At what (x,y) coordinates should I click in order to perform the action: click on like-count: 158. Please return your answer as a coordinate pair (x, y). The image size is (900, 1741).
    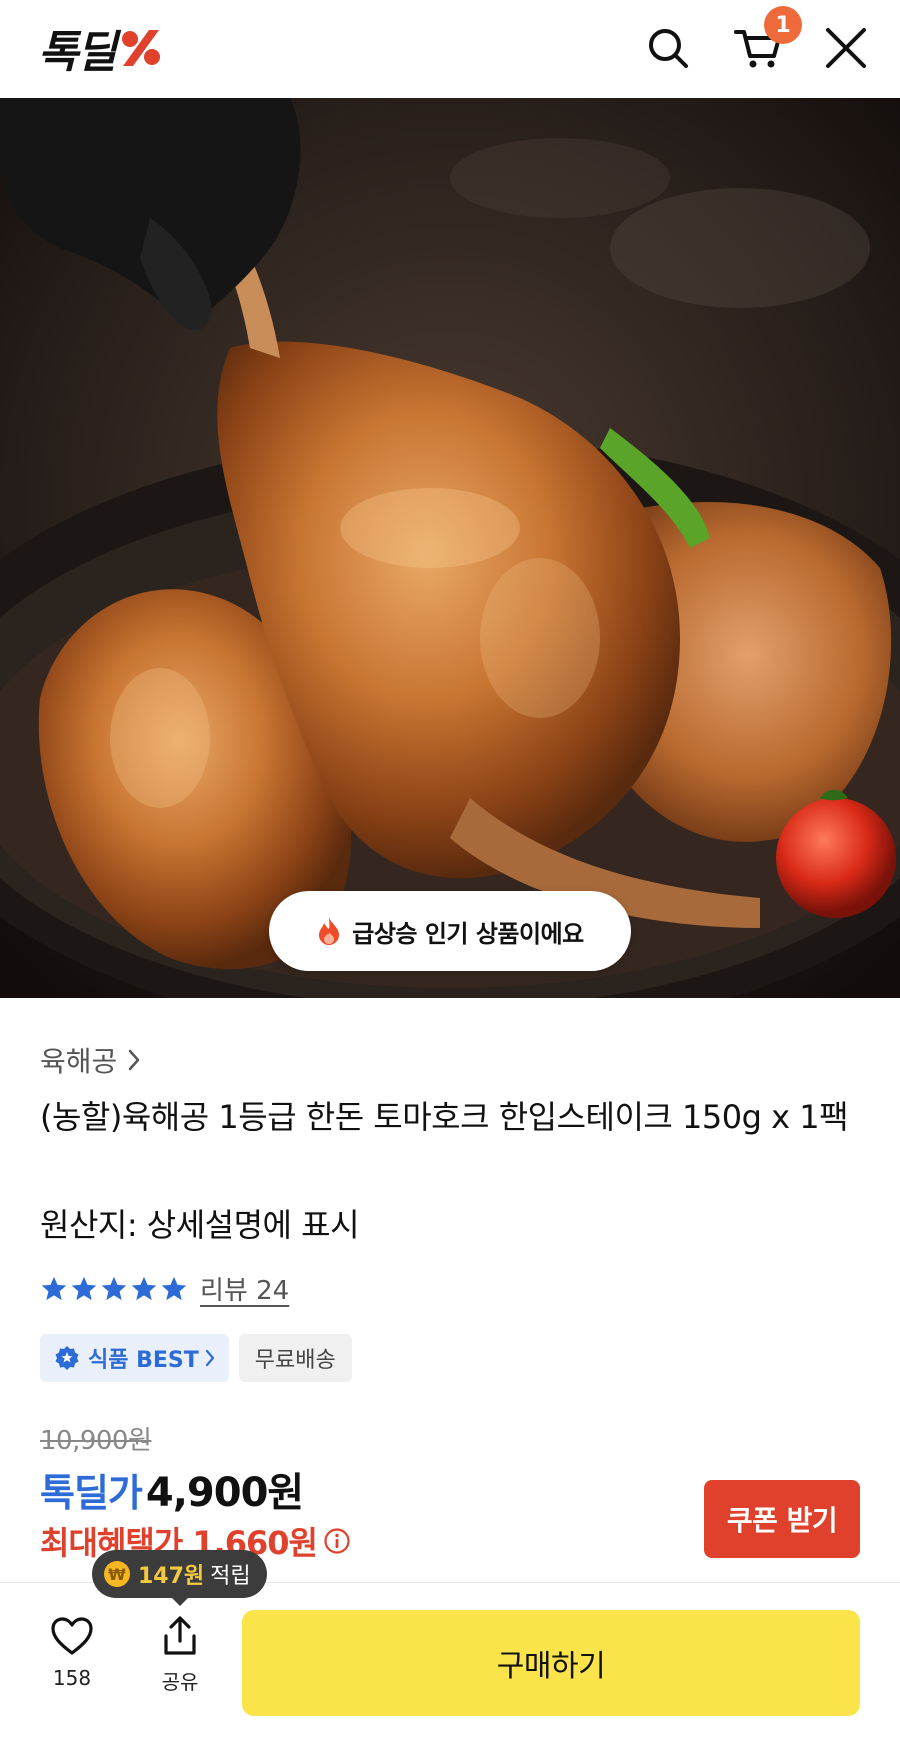
    Looking at the image, I should click on (72, 1678).